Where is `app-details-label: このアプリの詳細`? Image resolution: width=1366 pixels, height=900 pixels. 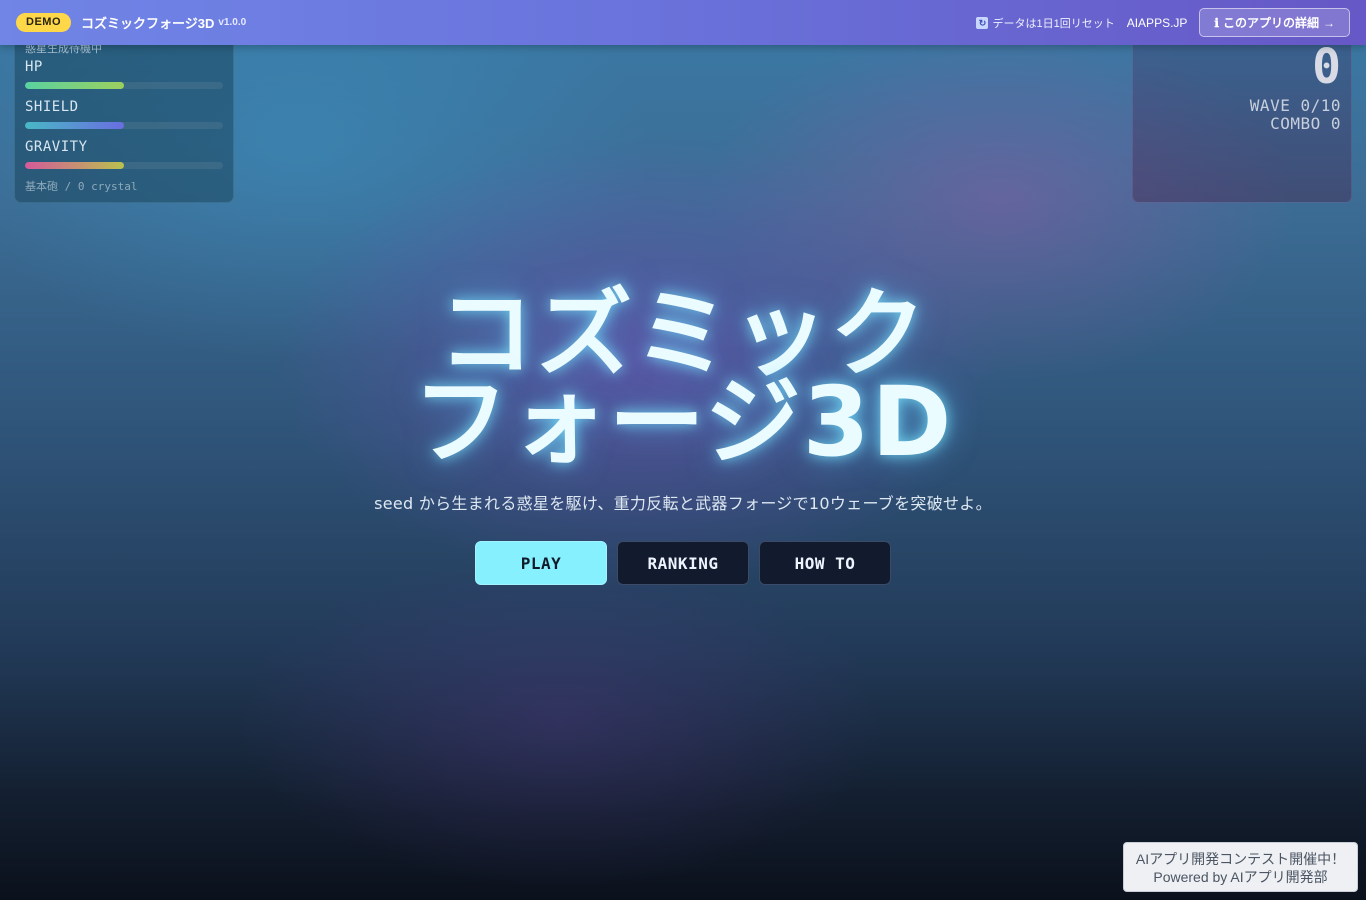 app-details-label: このアプリの詳細 is located at coordinates (1270, 23).